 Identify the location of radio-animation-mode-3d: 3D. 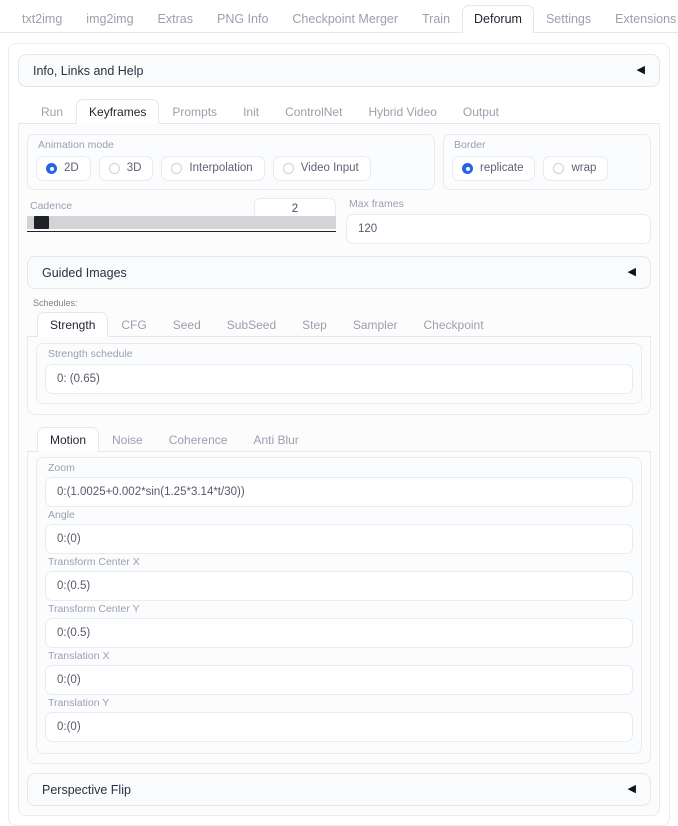
(126, 168).